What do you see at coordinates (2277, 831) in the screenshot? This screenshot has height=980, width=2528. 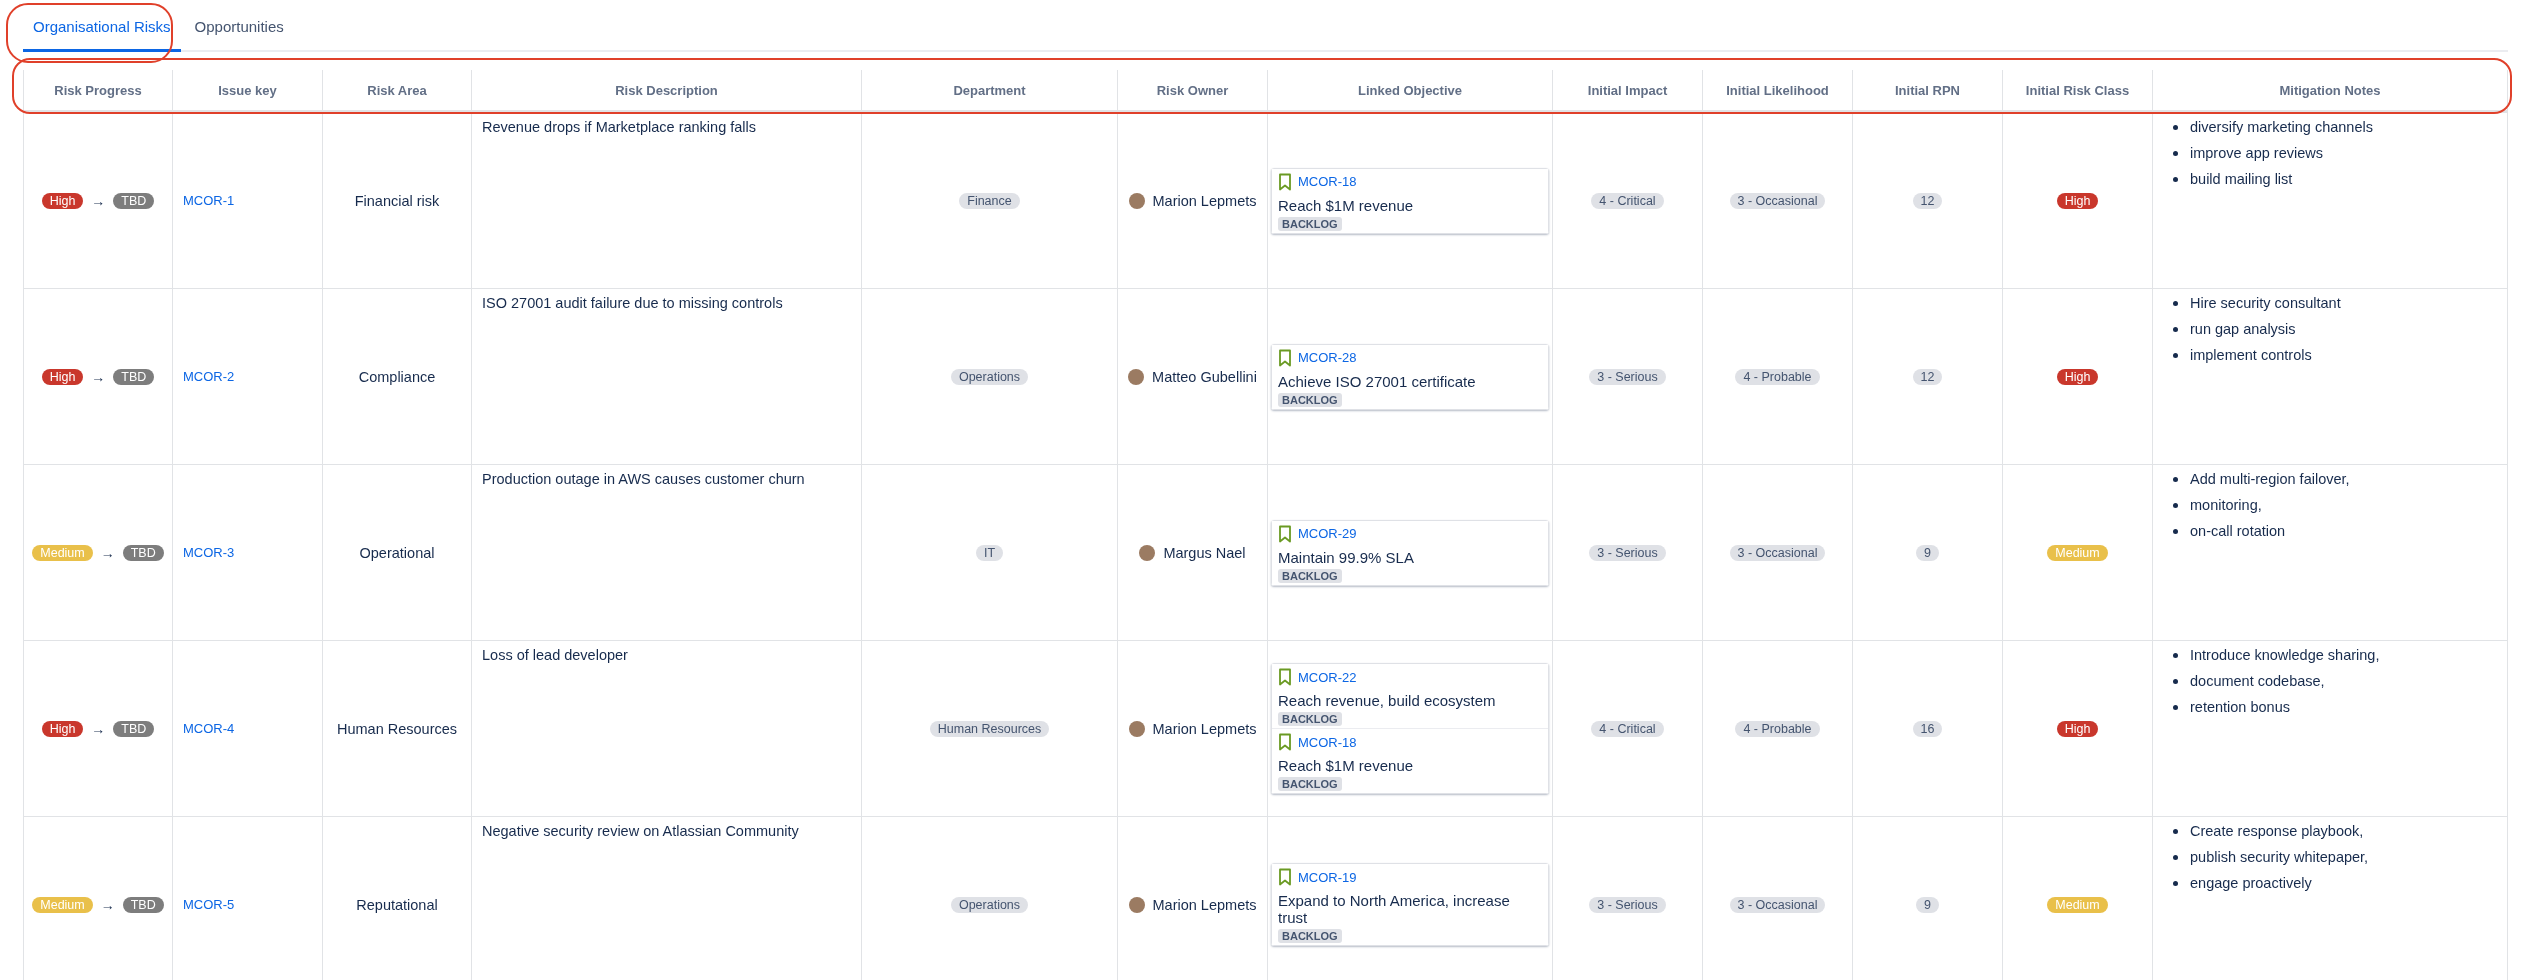 I see `mitigation-note: Create response playbook,` at bounding box center [2277, 831].